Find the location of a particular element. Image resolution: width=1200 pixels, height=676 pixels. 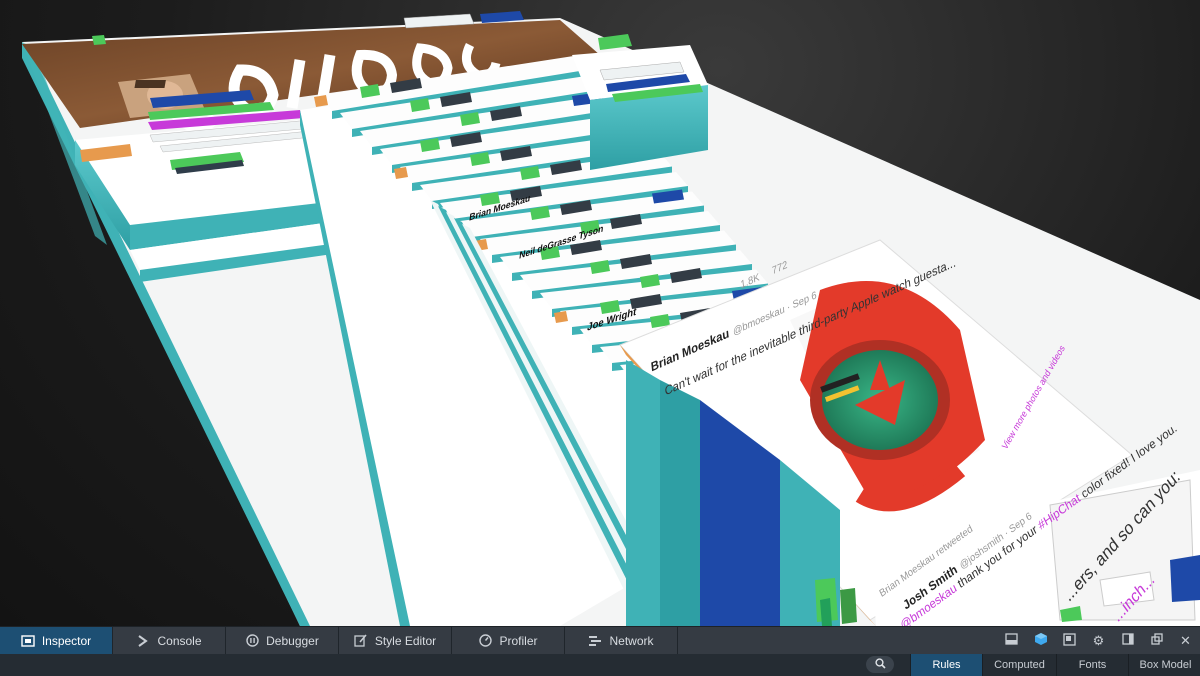

responsive-design-button is located at coordinates (1069, 640).